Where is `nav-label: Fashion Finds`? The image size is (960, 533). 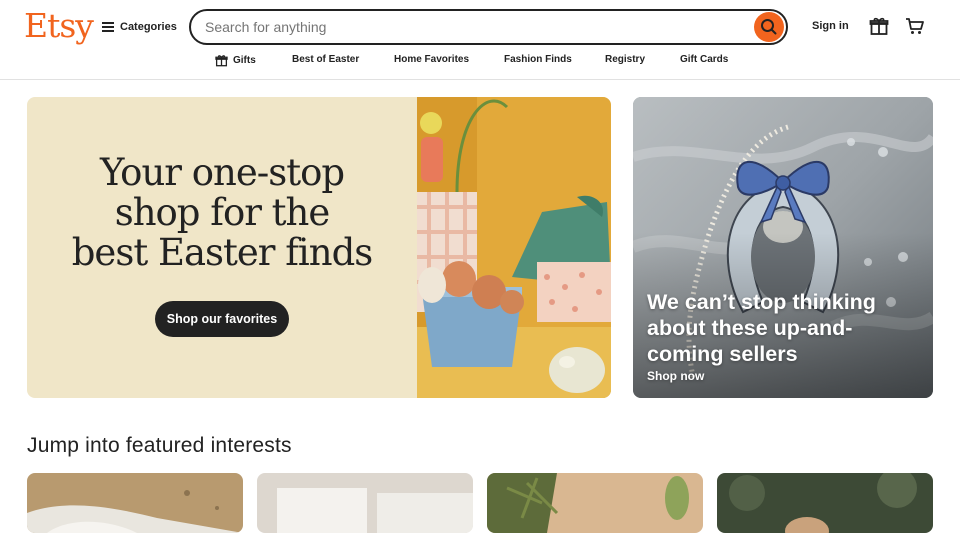 nav-label: Fashion Finds is located at coordinates (538, 59).